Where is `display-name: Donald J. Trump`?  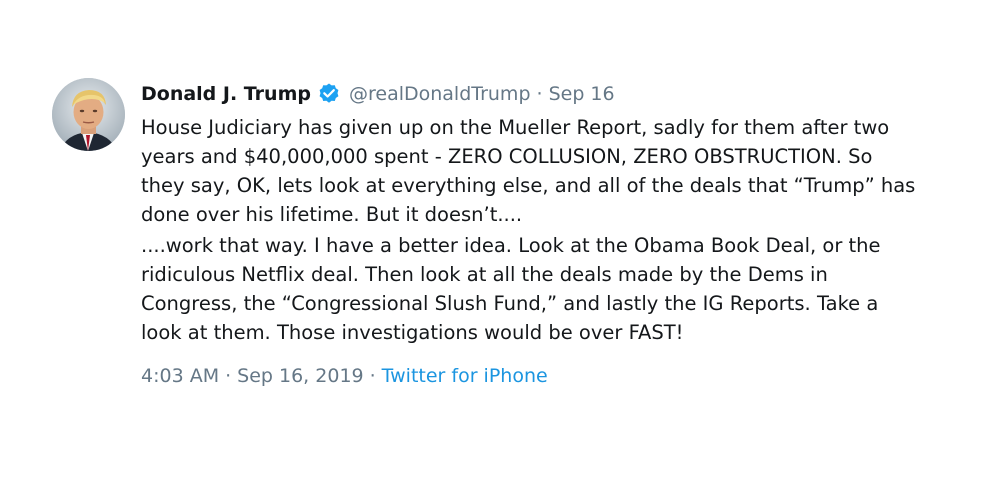
display-name: Donald J. Trump is located at coordinates (226, 94).